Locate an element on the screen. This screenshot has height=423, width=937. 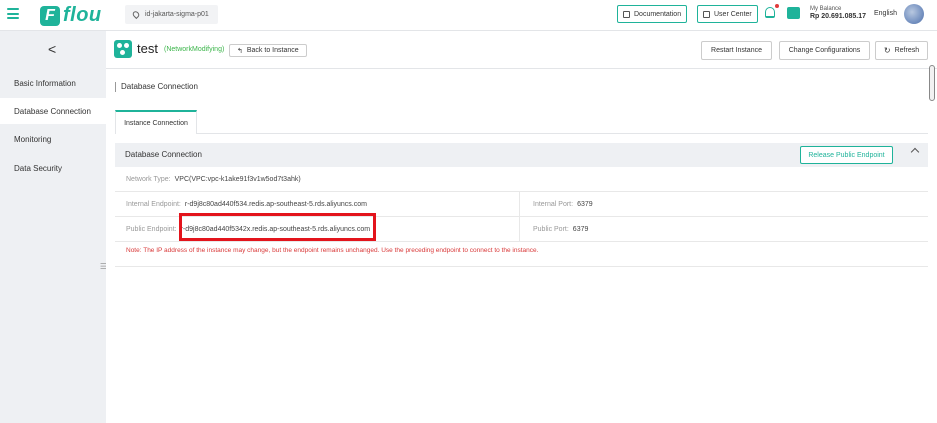
release-label: Release Public Endpoint is located at coordinates (846, 155).